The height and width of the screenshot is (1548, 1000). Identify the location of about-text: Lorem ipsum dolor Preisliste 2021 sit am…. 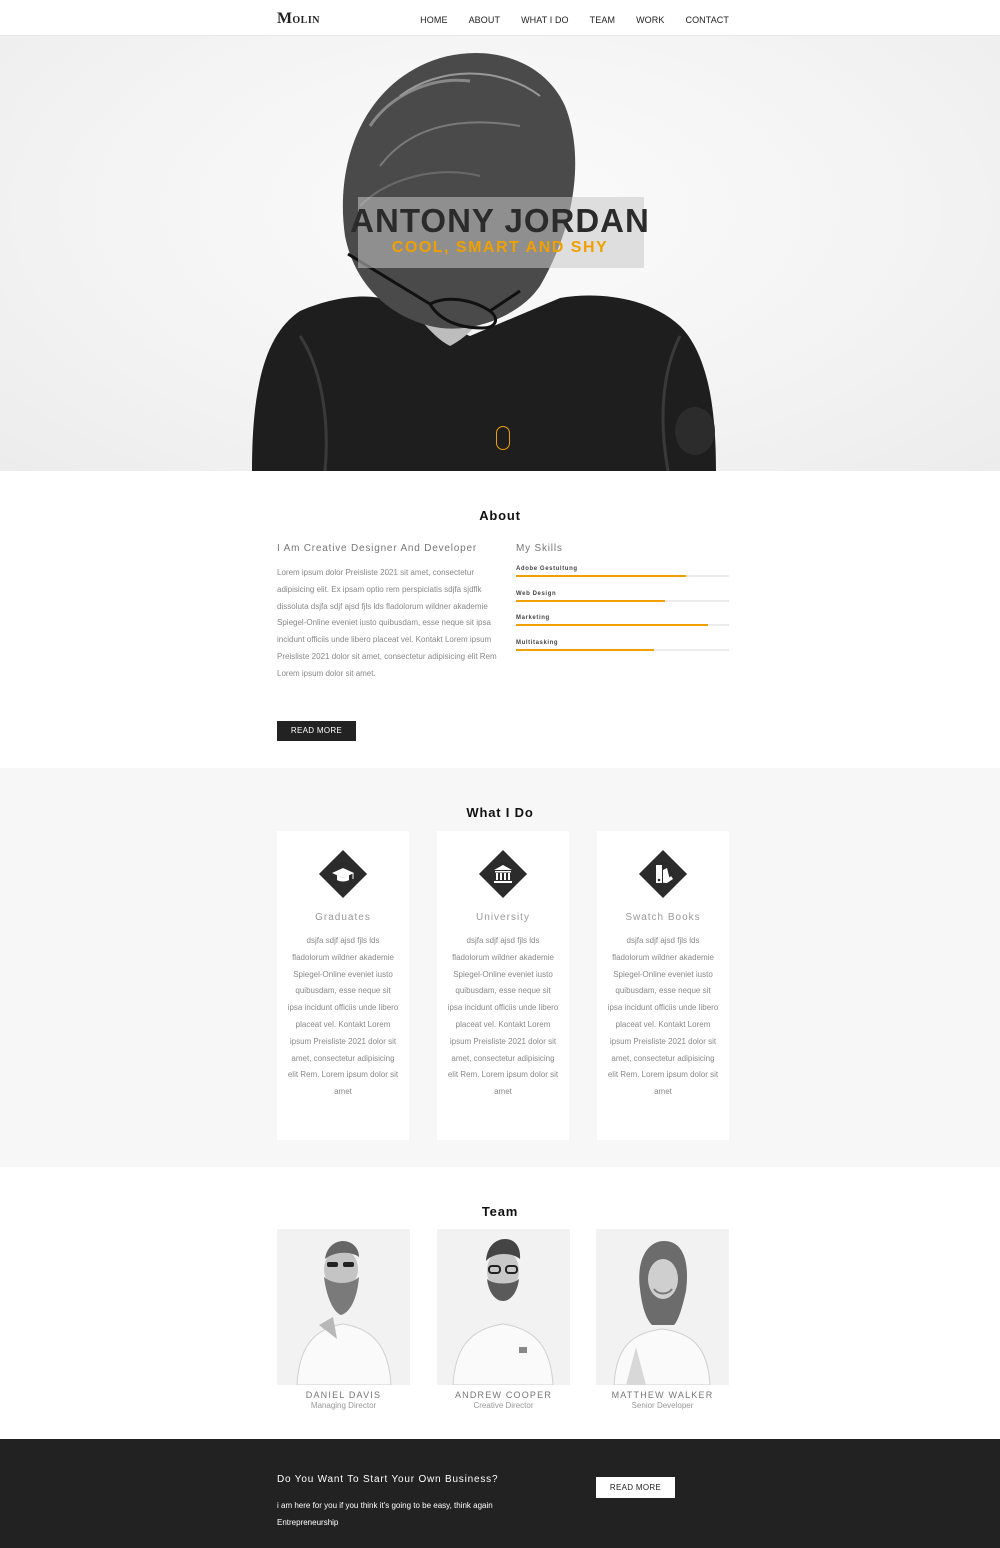
(387, 623).